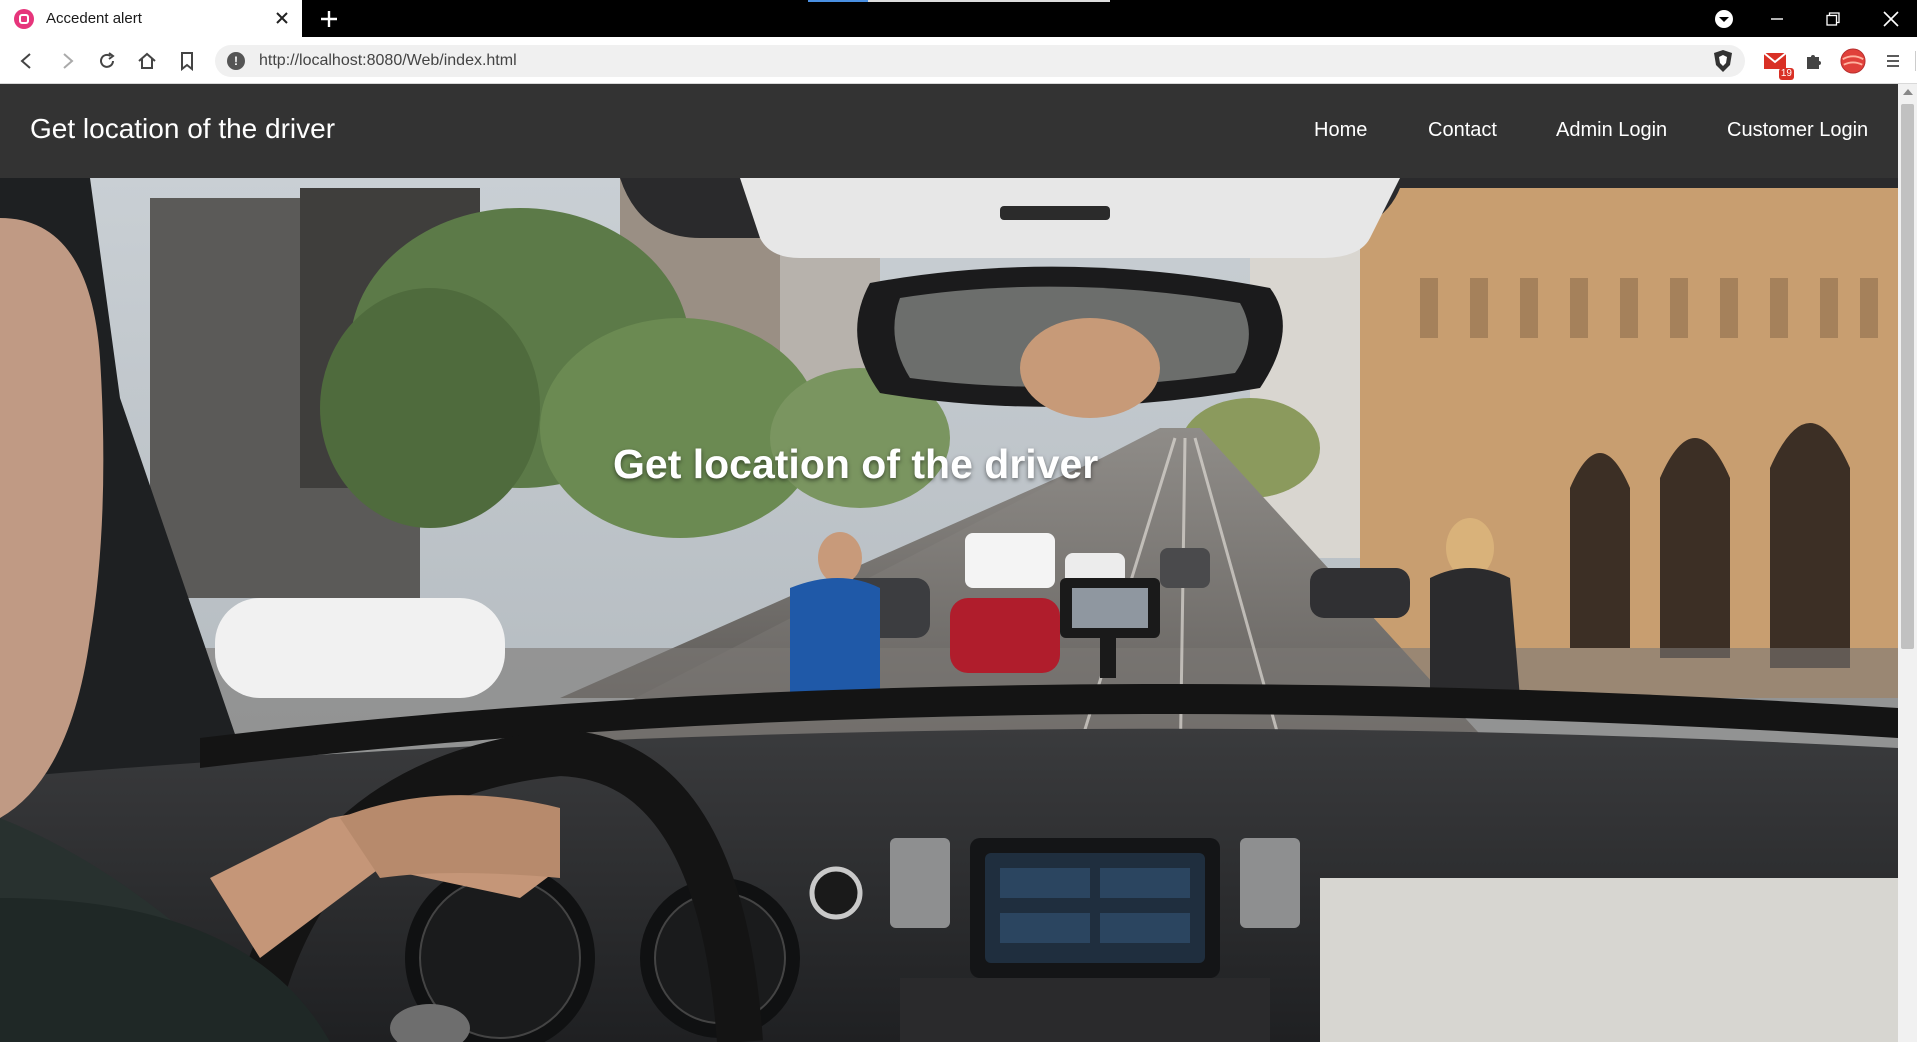  I want to click on brave-shield-icon, so click(1723, 61).